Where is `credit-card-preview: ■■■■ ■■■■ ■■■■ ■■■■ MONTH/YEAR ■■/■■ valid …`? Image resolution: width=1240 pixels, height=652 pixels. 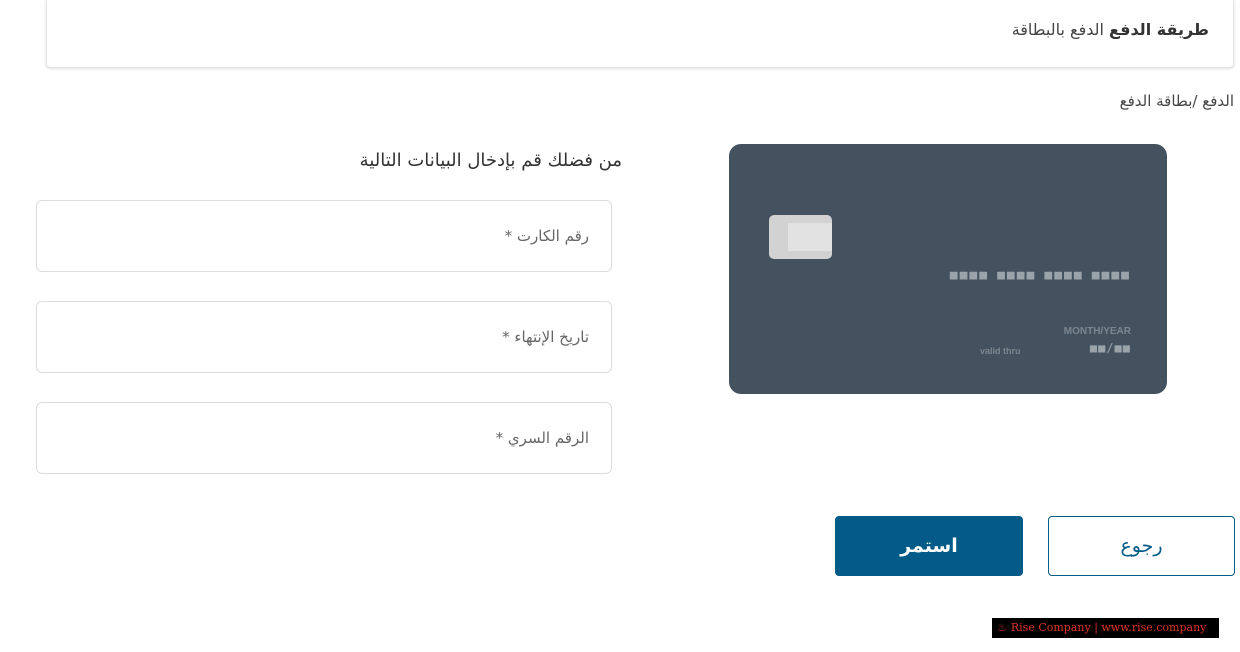 credit-card-preview: ■■■■ ■■■■ ■■■■ ■■■■ MONTH/YEAR ■■/■■ valid … is located at coordinates (948, 269).